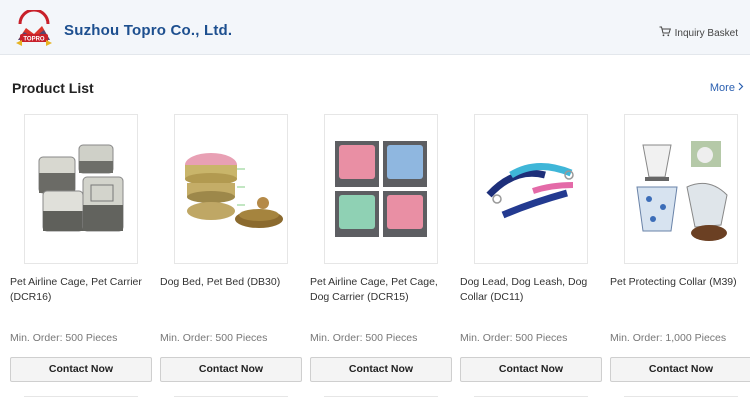  I want to click on company-logo: TOPRO, so click(34, 28).